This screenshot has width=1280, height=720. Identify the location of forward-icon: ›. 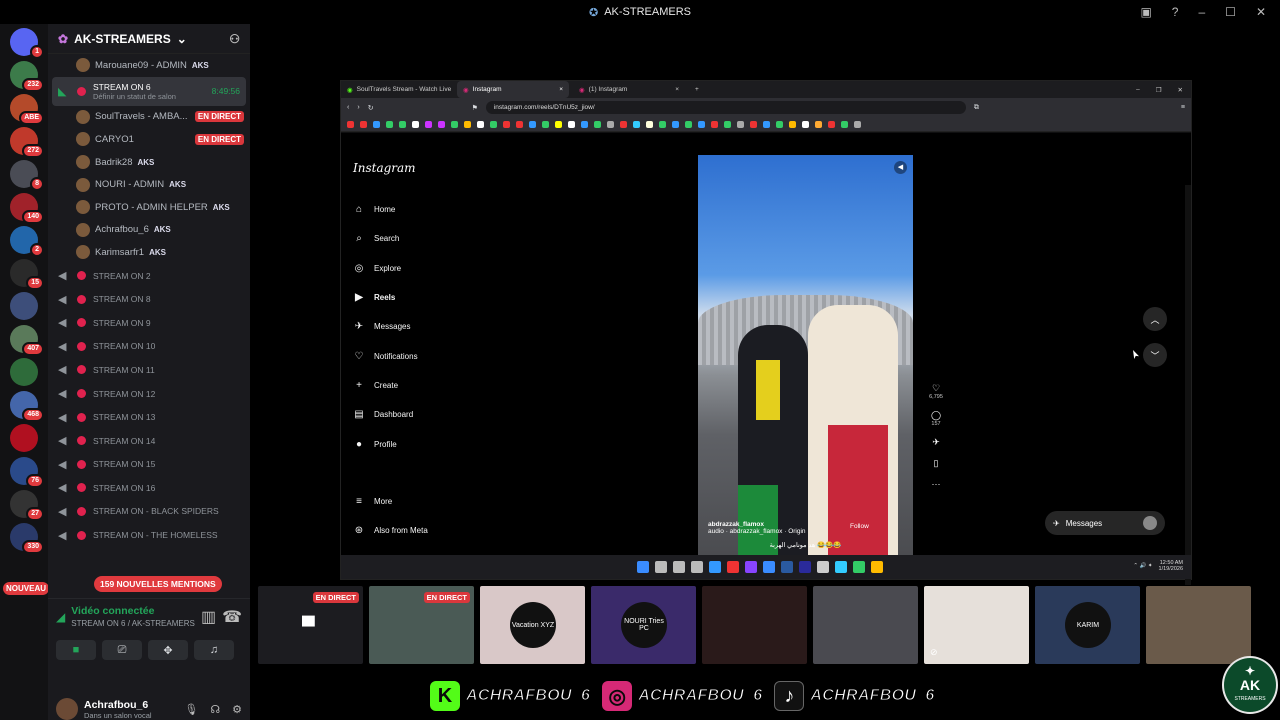
(358, 107).